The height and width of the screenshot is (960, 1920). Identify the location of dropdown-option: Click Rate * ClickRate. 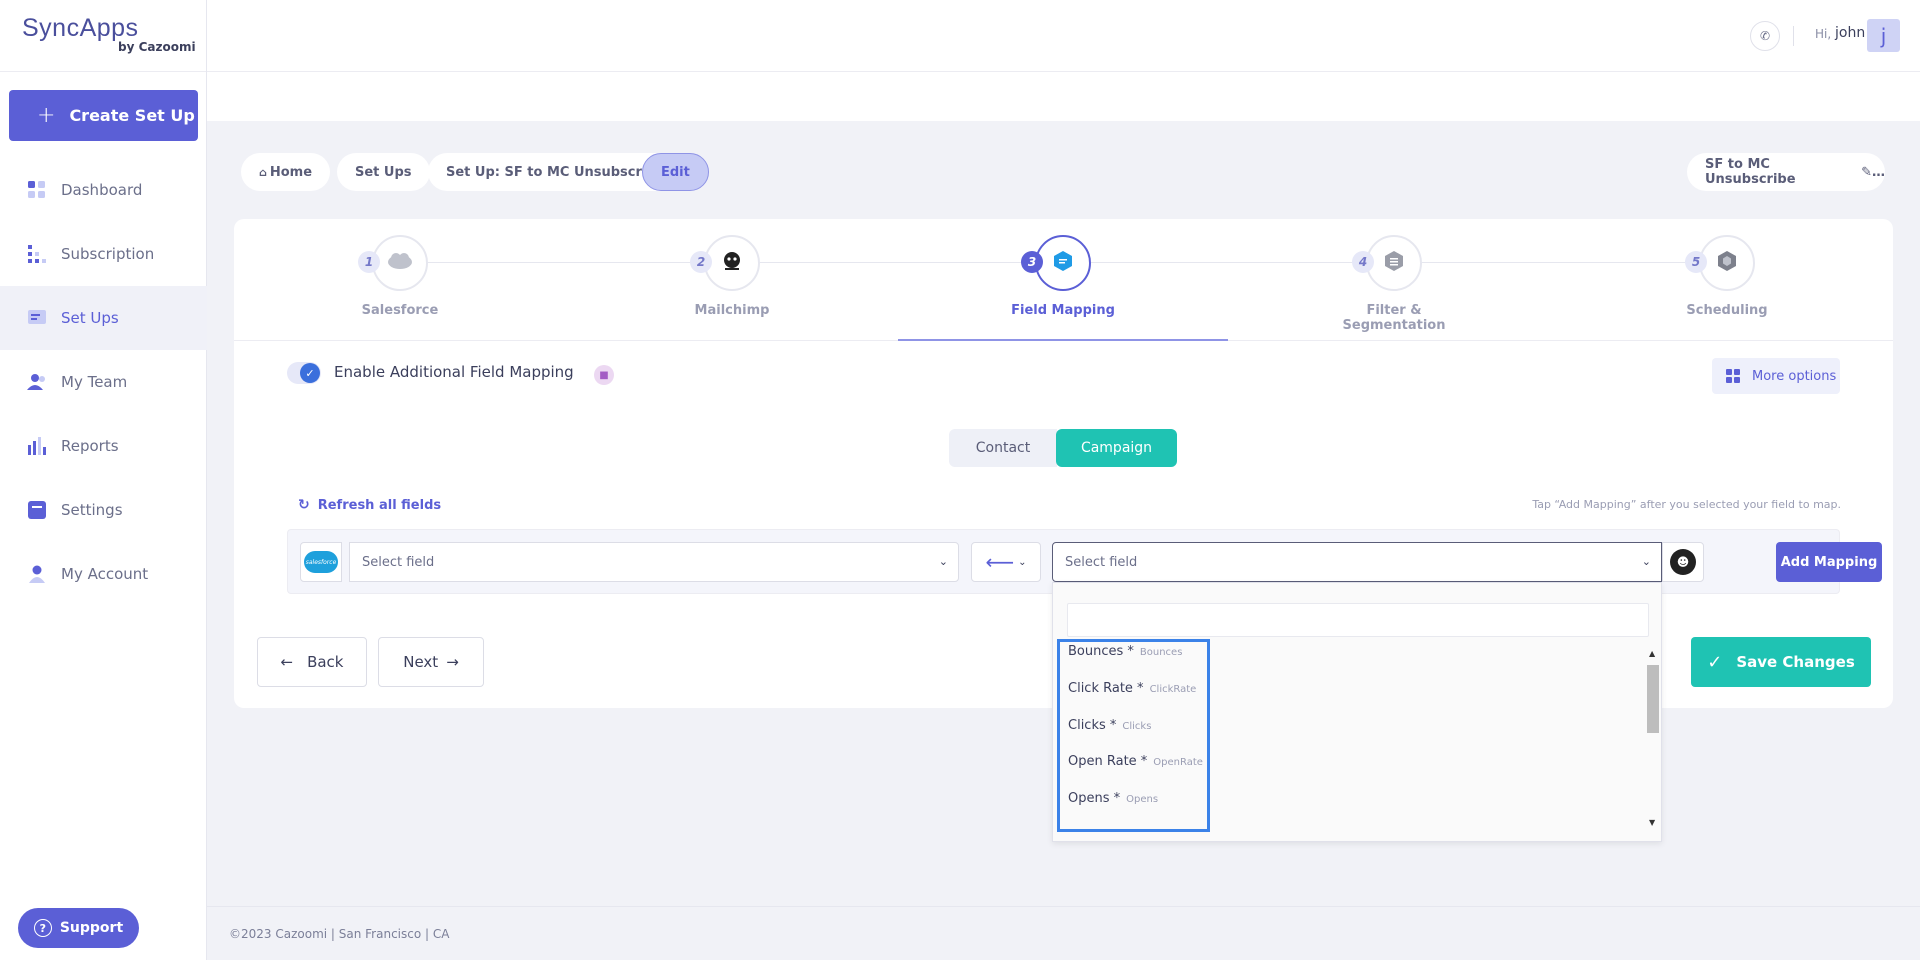
(1132, 688).